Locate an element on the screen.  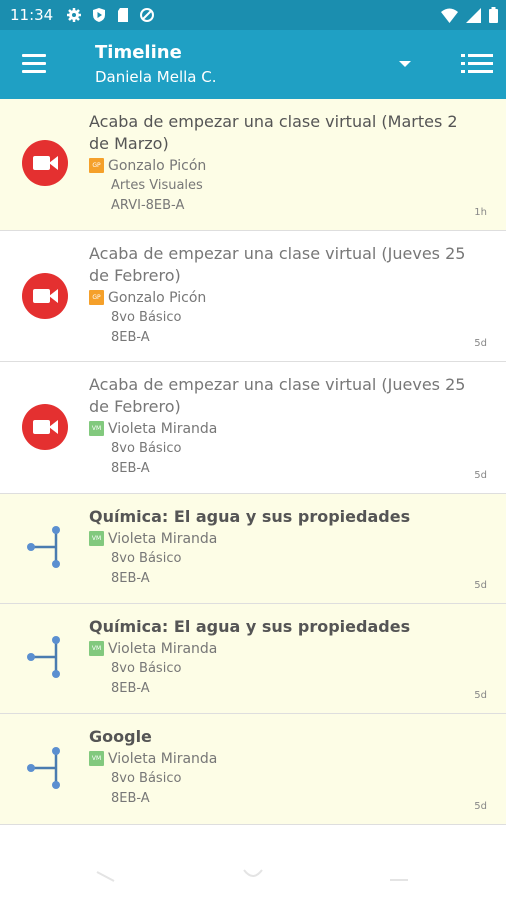
status-time: 11:34 is located at coordinates (32, 15).